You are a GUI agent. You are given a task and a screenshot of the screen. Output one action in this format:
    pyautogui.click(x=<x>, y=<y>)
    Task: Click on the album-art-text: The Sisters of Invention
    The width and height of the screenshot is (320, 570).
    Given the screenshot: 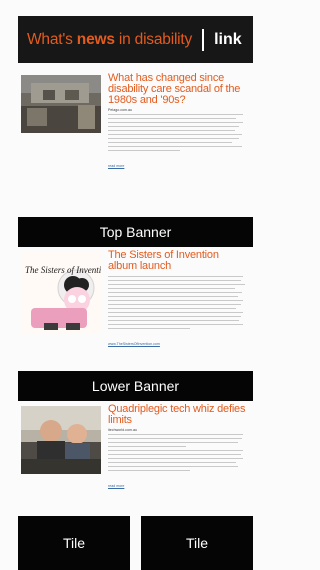 What is the action you would take?
    pyautogui.click(x=63, y=270)
    